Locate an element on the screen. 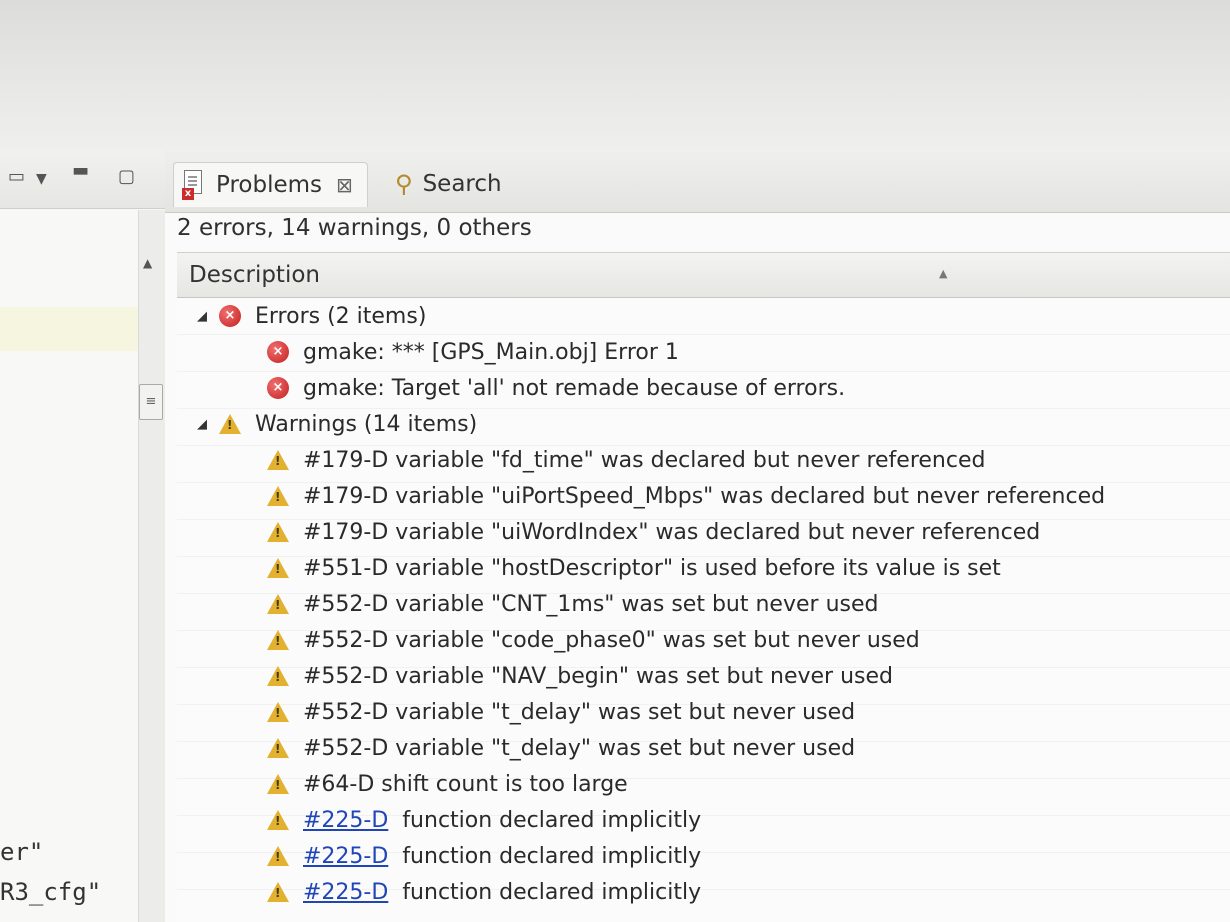  tab-search: ⚲ Search is located at coordinates (448, 184).